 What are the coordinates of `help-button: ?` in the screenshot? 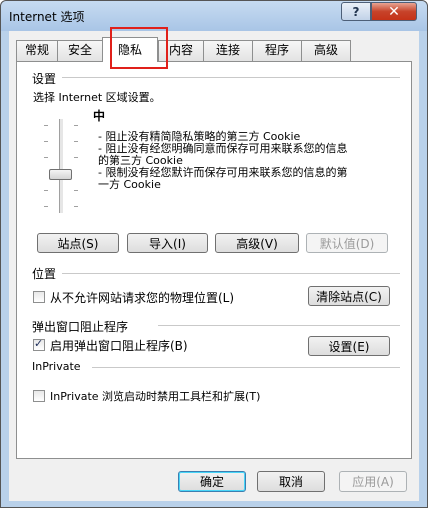 It's located at (356, 11).